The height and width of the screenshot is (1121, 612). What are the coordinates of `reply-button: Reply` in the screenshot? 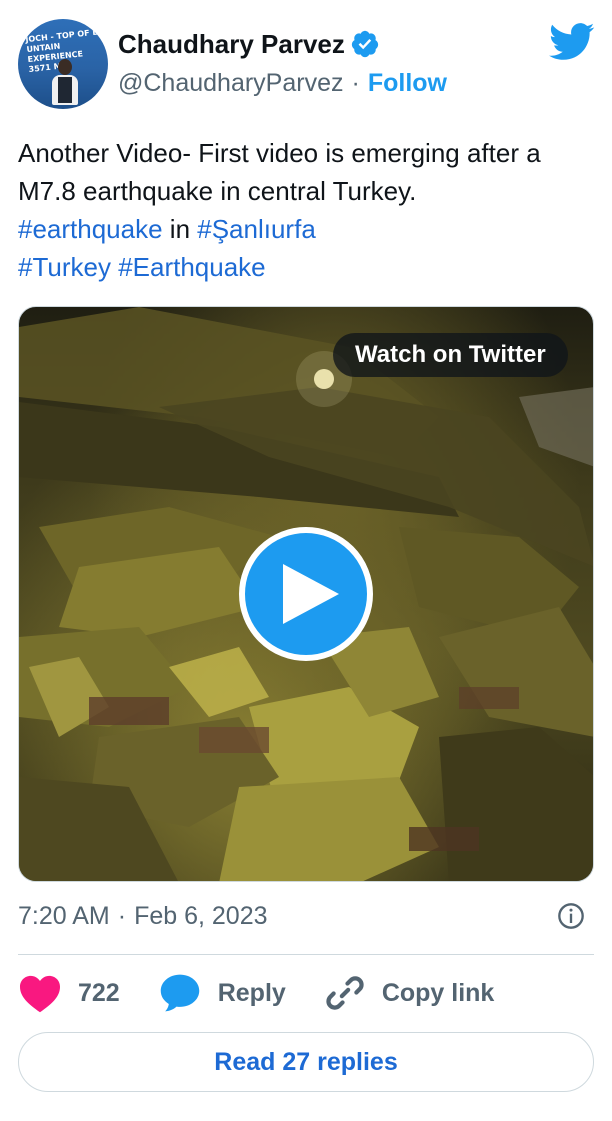 It's located at (222, 993).